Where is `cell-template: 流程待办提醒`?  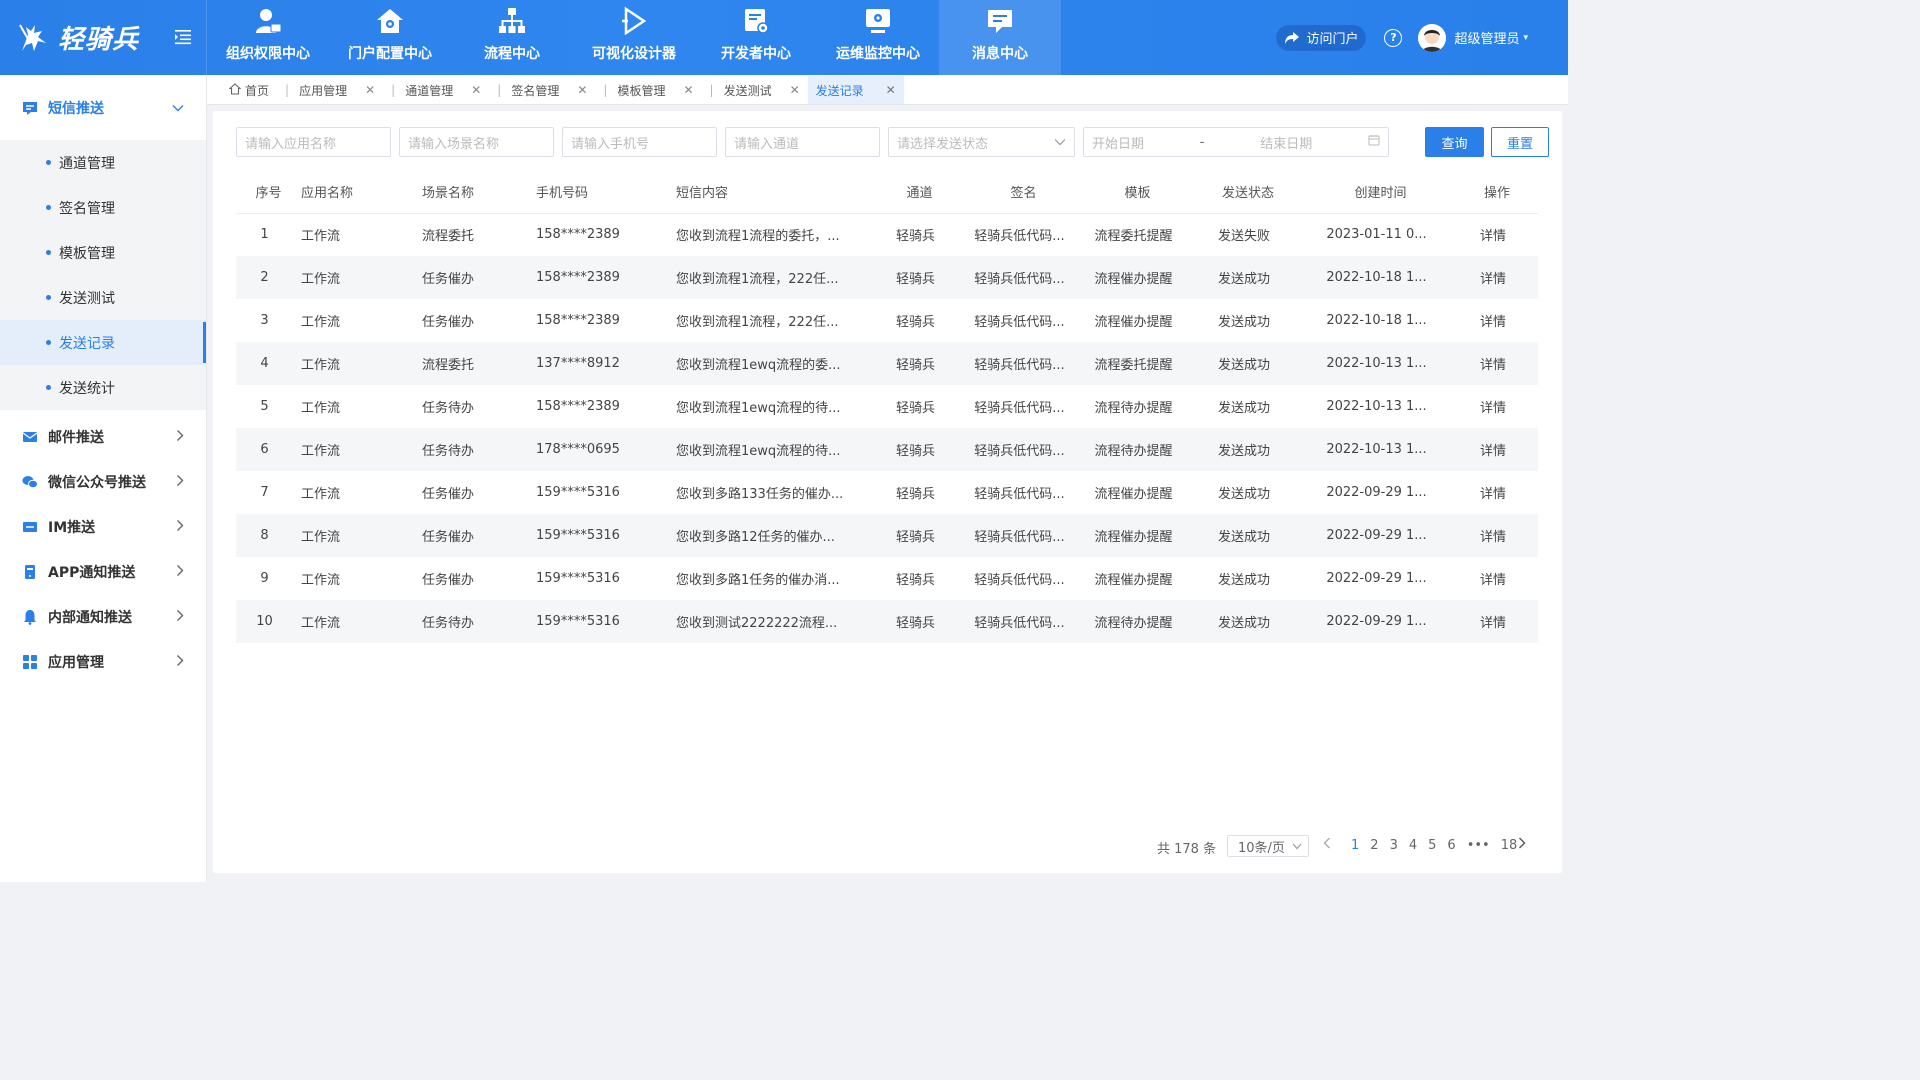 cell-template: 流程待办提醒 is located at coordinates (1137, 621).